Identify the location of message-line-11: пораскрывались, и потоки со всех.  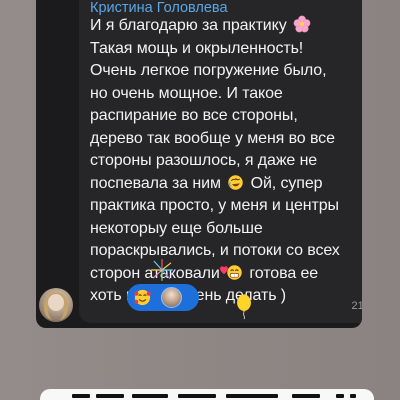
(215, 250).